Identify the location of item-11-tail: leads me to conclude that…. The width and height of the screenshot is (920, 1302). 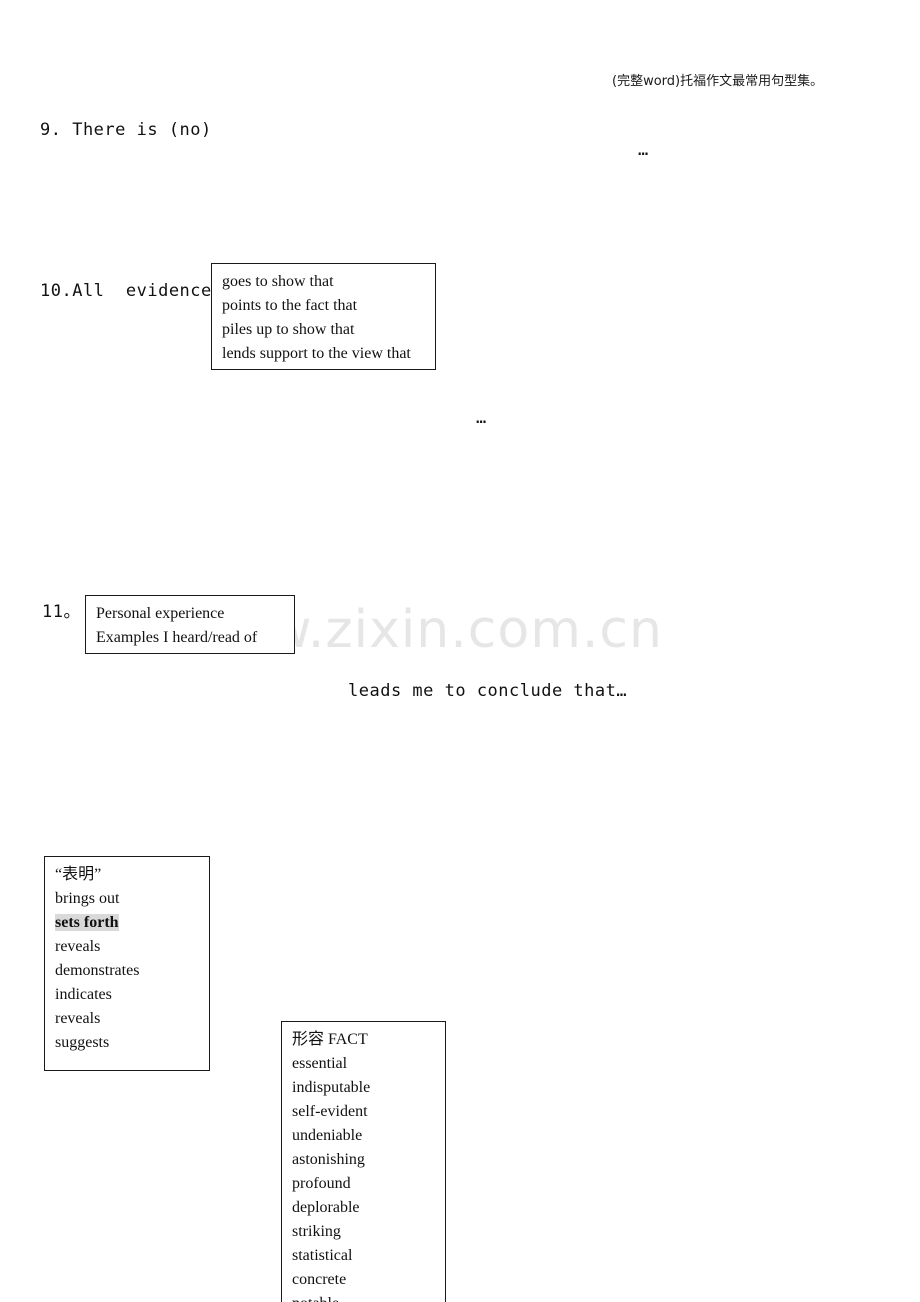
(488, 691).